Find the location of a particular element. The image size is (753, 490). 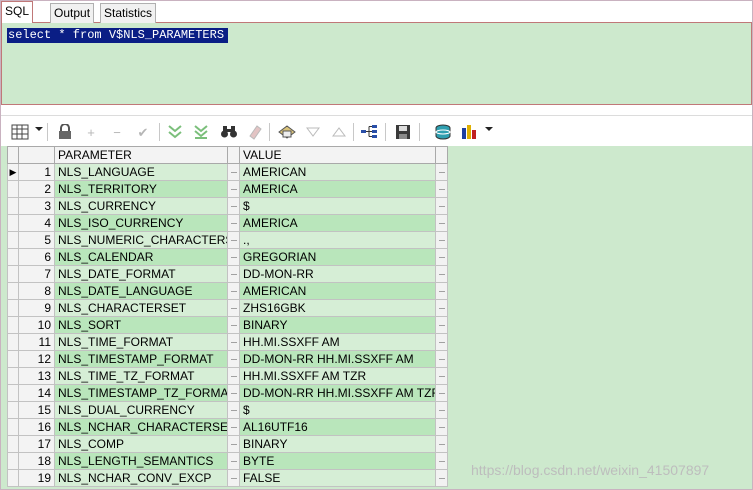

add-row-icon: + is located at coordinates (91, 132).